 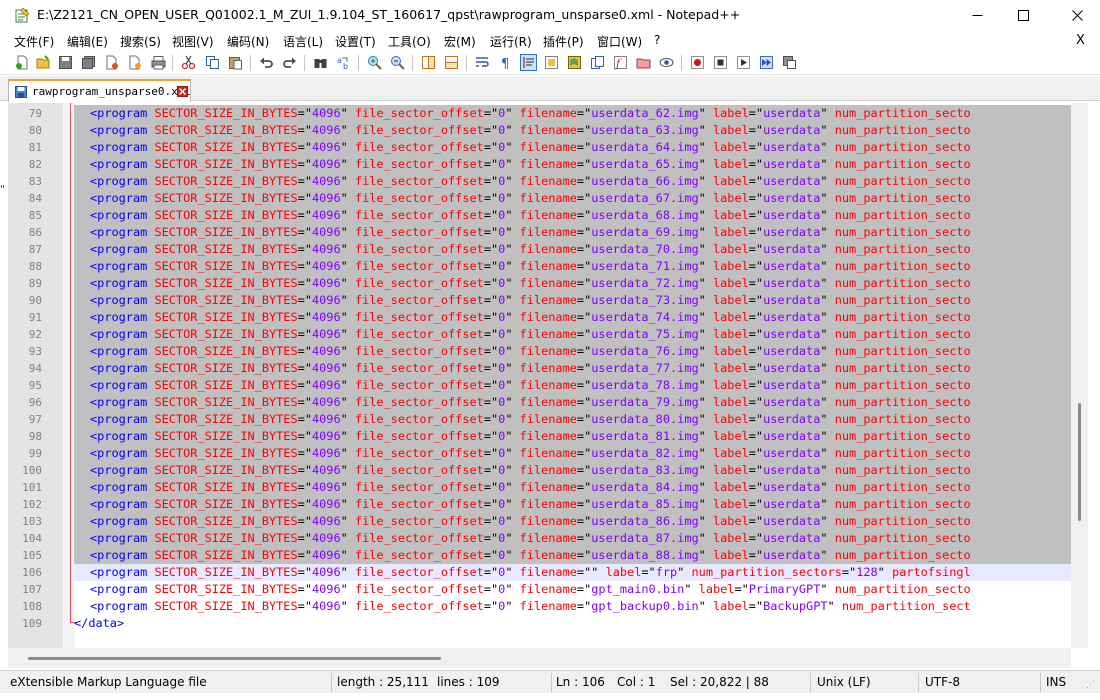 I want to click on close-document-button: X, so click(x=1080, y=40).